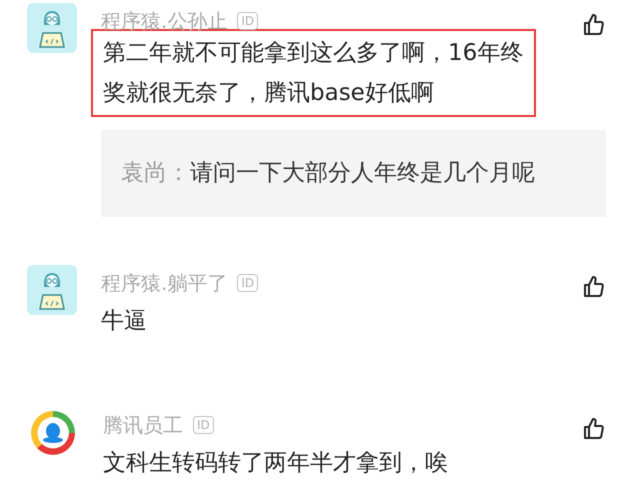 The image size is (640, 499). I want to click on username: 腾讯员工, so click(143, 425).